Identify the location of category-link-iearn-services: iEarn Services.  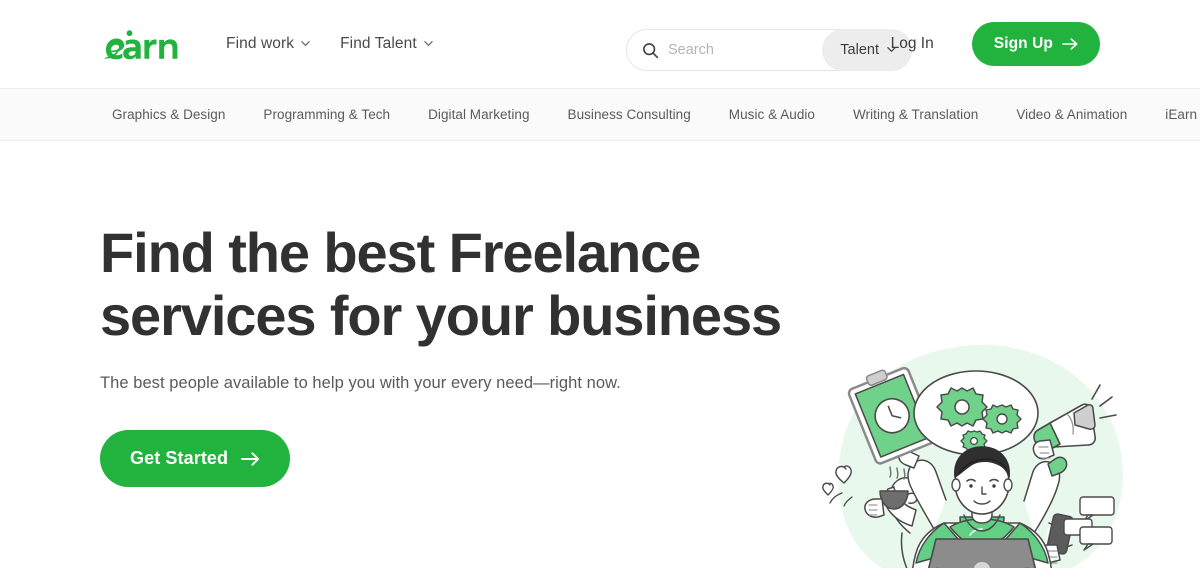
(1182, 114).